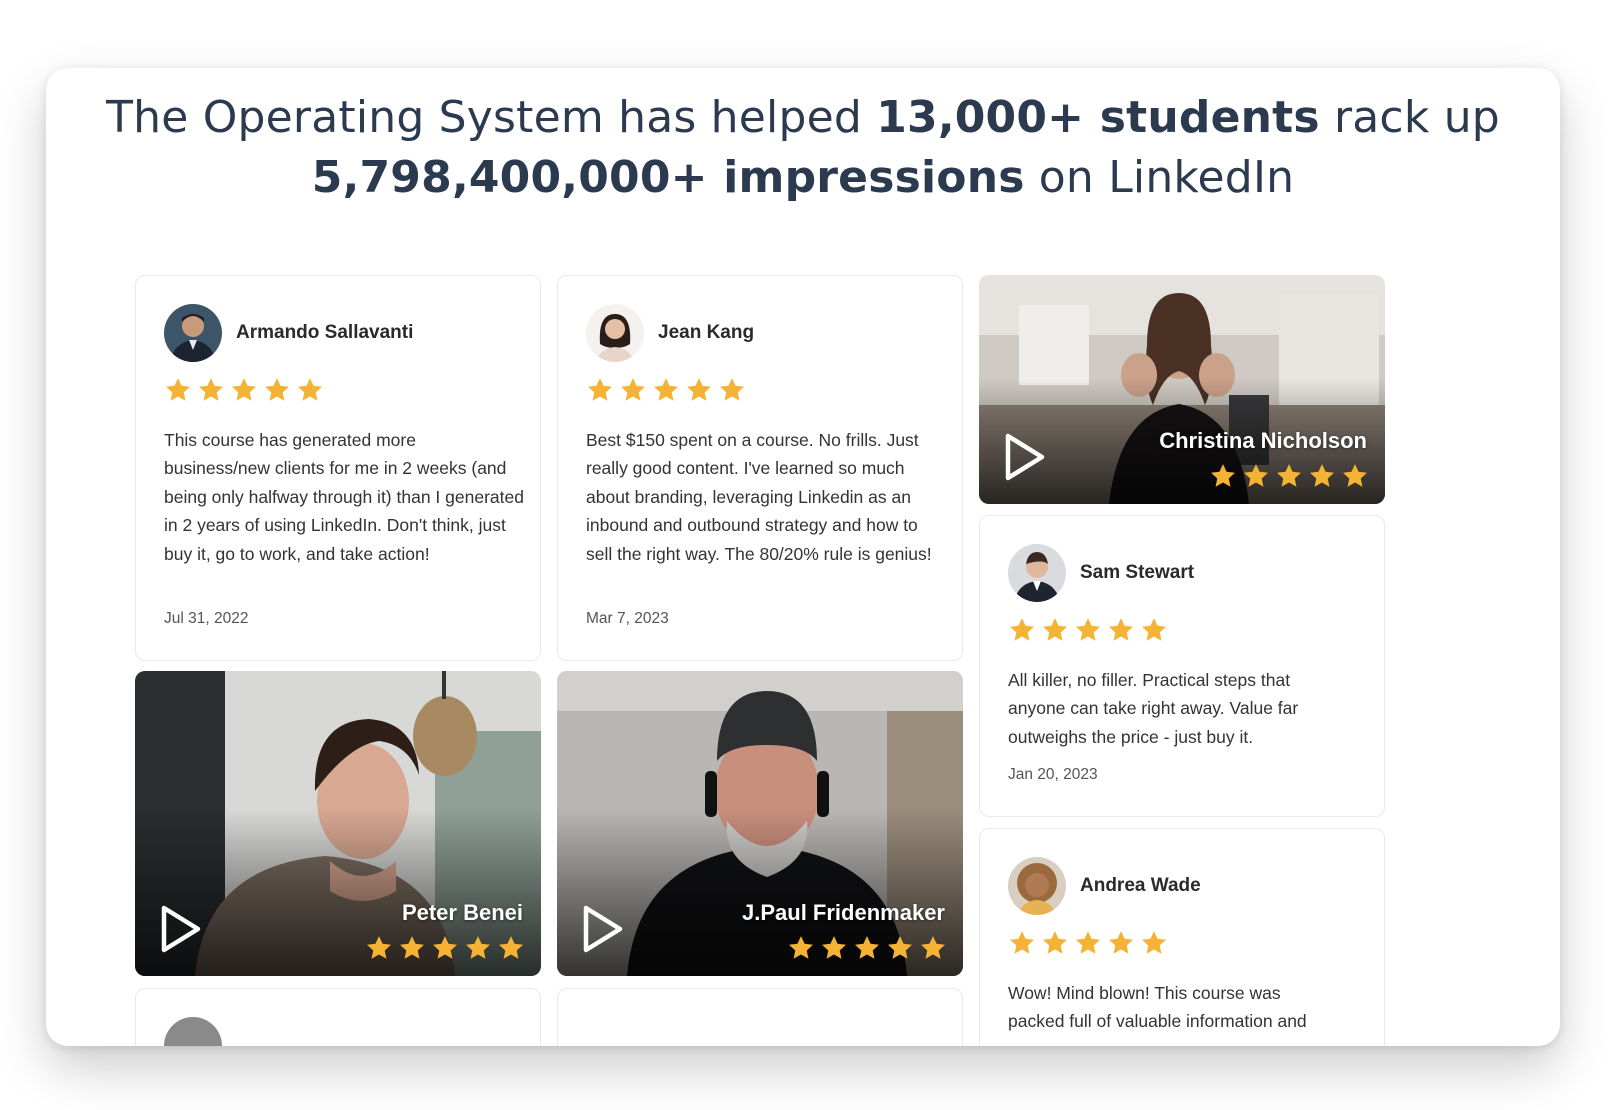 This screenshot has height=1110, width=1608. I want to click on video-testimonial: J.Paul Fridenmaker, so click(760, 823).